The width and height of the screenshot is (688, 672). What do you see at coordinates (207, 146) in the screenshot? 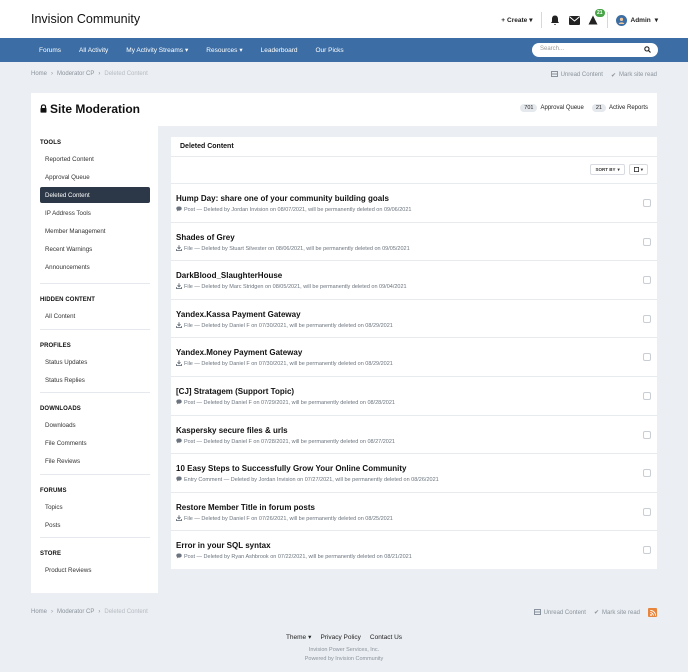
I see `panel-title: Deleted Content` at bounding box center [207, 146].